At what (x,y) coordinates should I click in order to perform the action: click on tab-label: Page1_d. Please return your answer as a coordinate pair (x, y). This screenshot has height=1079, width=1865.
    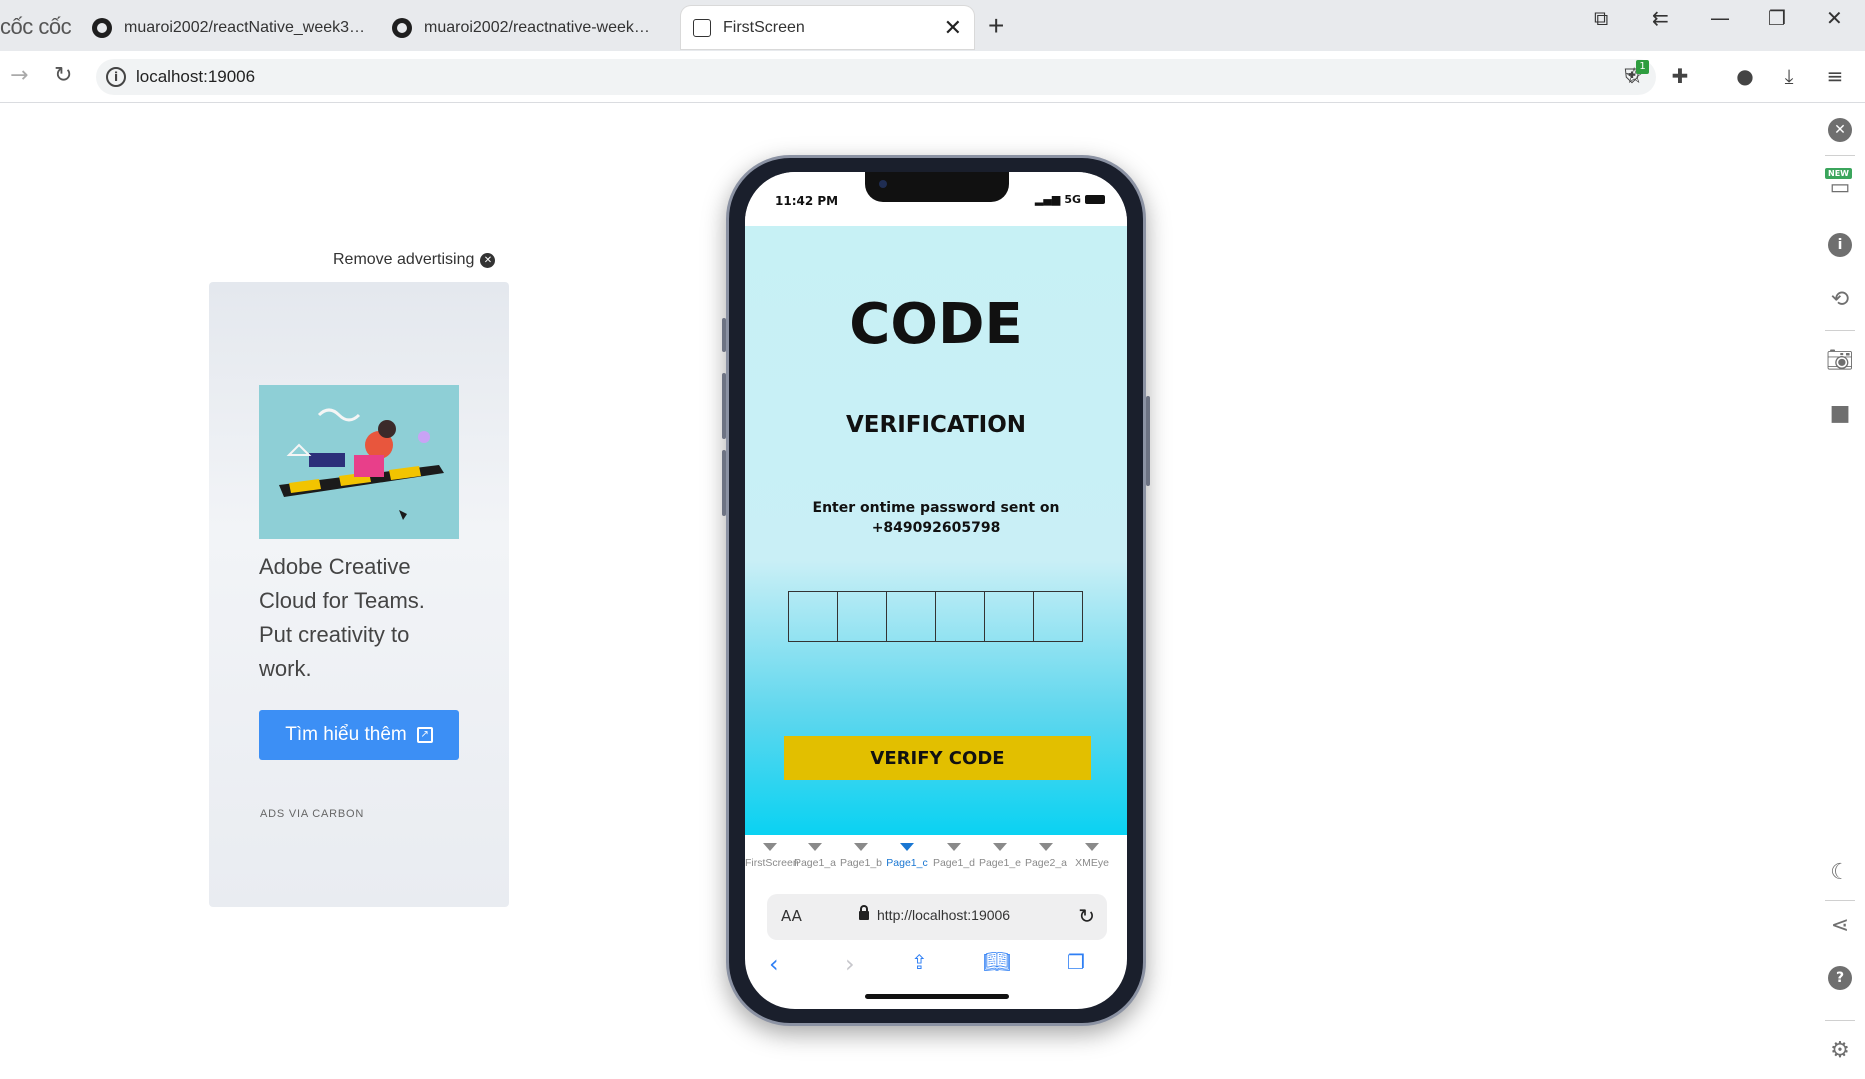
    Looking at the image, I should click on (954, 863).